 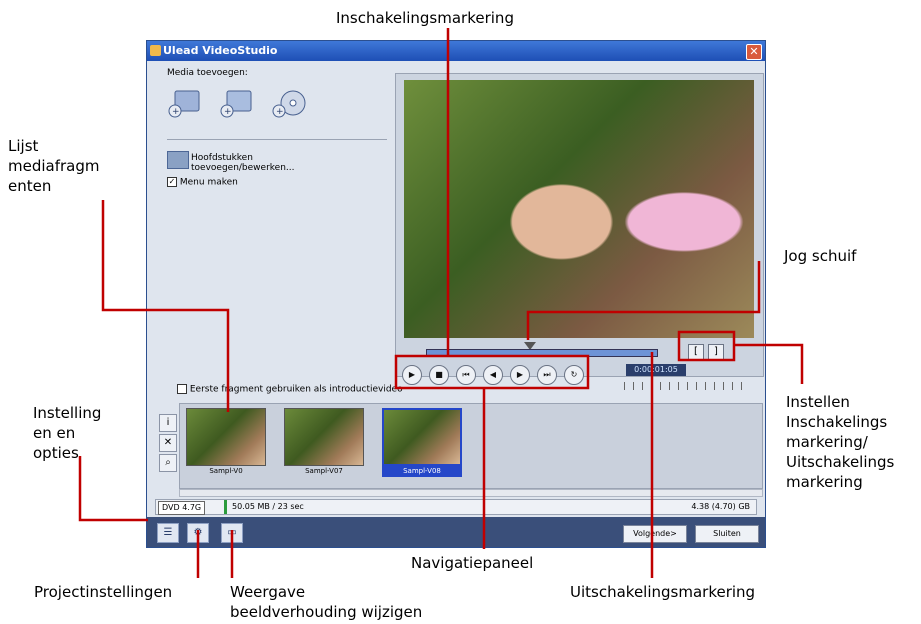 What do you see at coordinates (412, 375) in the screenshot?
I see `play-button: ▶` at bounding box center [412, 375].